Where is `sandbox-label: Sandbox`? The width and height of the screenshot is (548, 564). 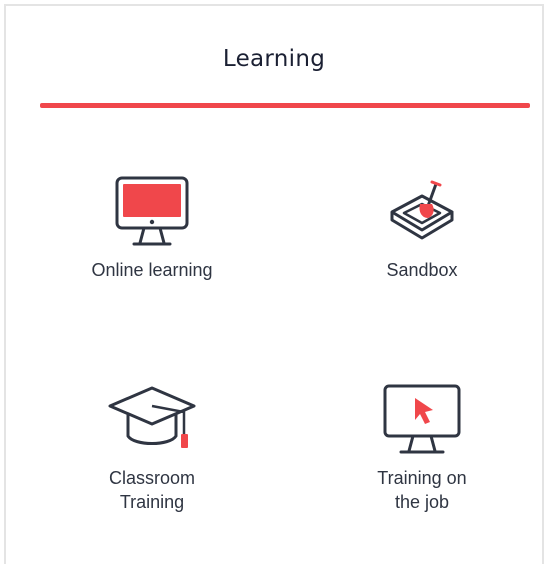 sandbox-label: Sandbox is located at coordinates (422, 270).